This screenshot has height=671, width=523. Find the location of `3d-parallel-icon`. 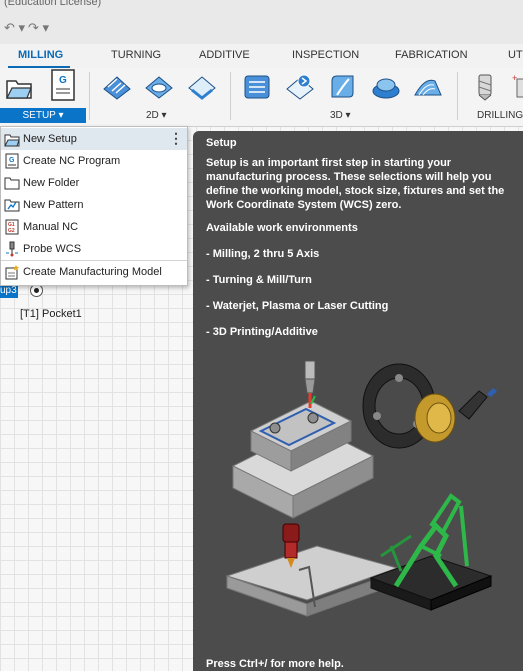

3d-parallel-icon is located at coordinates (428, 87).